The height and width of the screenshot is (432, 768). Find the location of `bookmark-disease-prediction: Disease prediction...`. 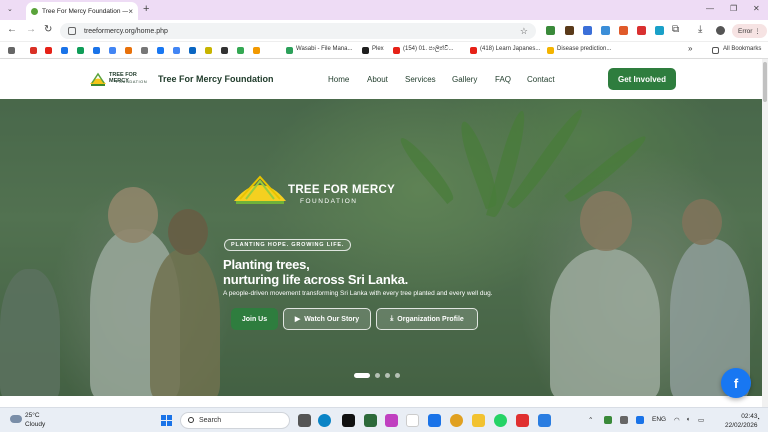

bookmark-disease-prediction: Disease prediction... is located at coordinates (584, 49).